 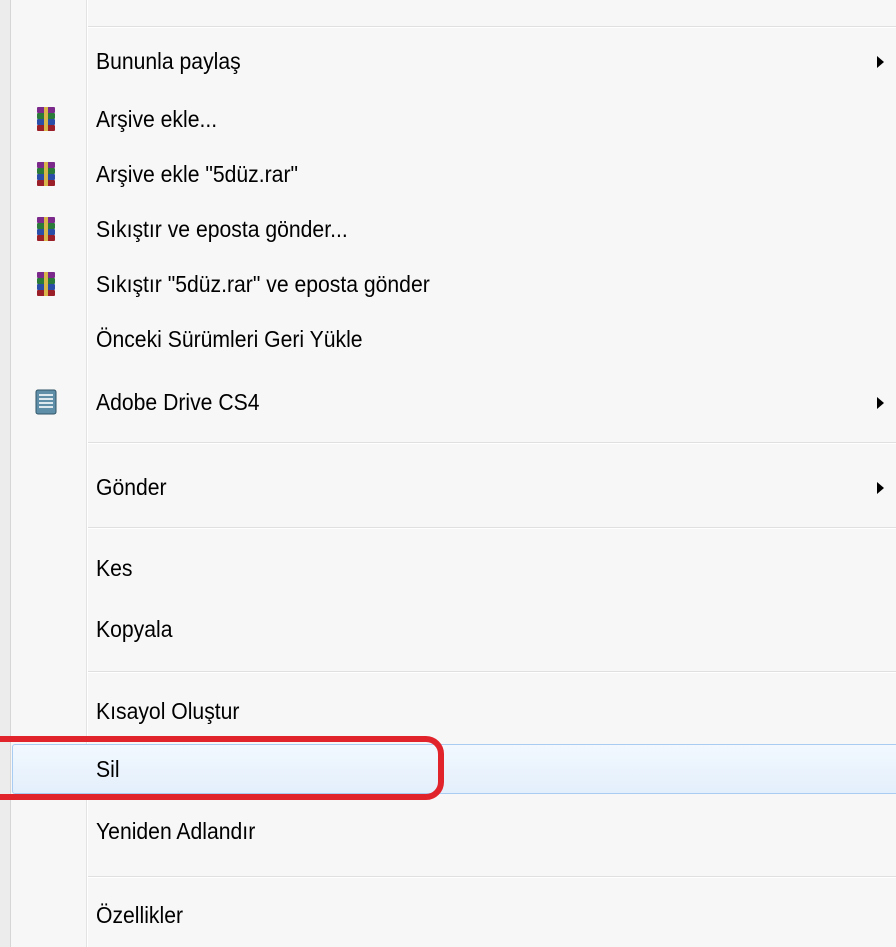 What do you see at coordinates (263, 284) in the screenshot?
I see `menu-item-label: Sıkıştır "5düz.rar" ve eposta gönder` at bounding box center [263, 284].